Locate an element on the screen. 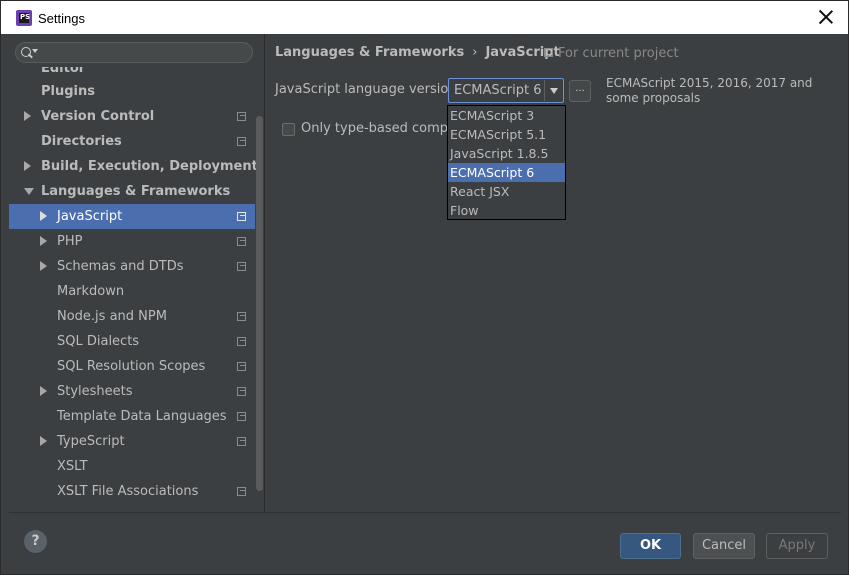  sidebar-item-editor: Editor is located at coordinates (132, 73).